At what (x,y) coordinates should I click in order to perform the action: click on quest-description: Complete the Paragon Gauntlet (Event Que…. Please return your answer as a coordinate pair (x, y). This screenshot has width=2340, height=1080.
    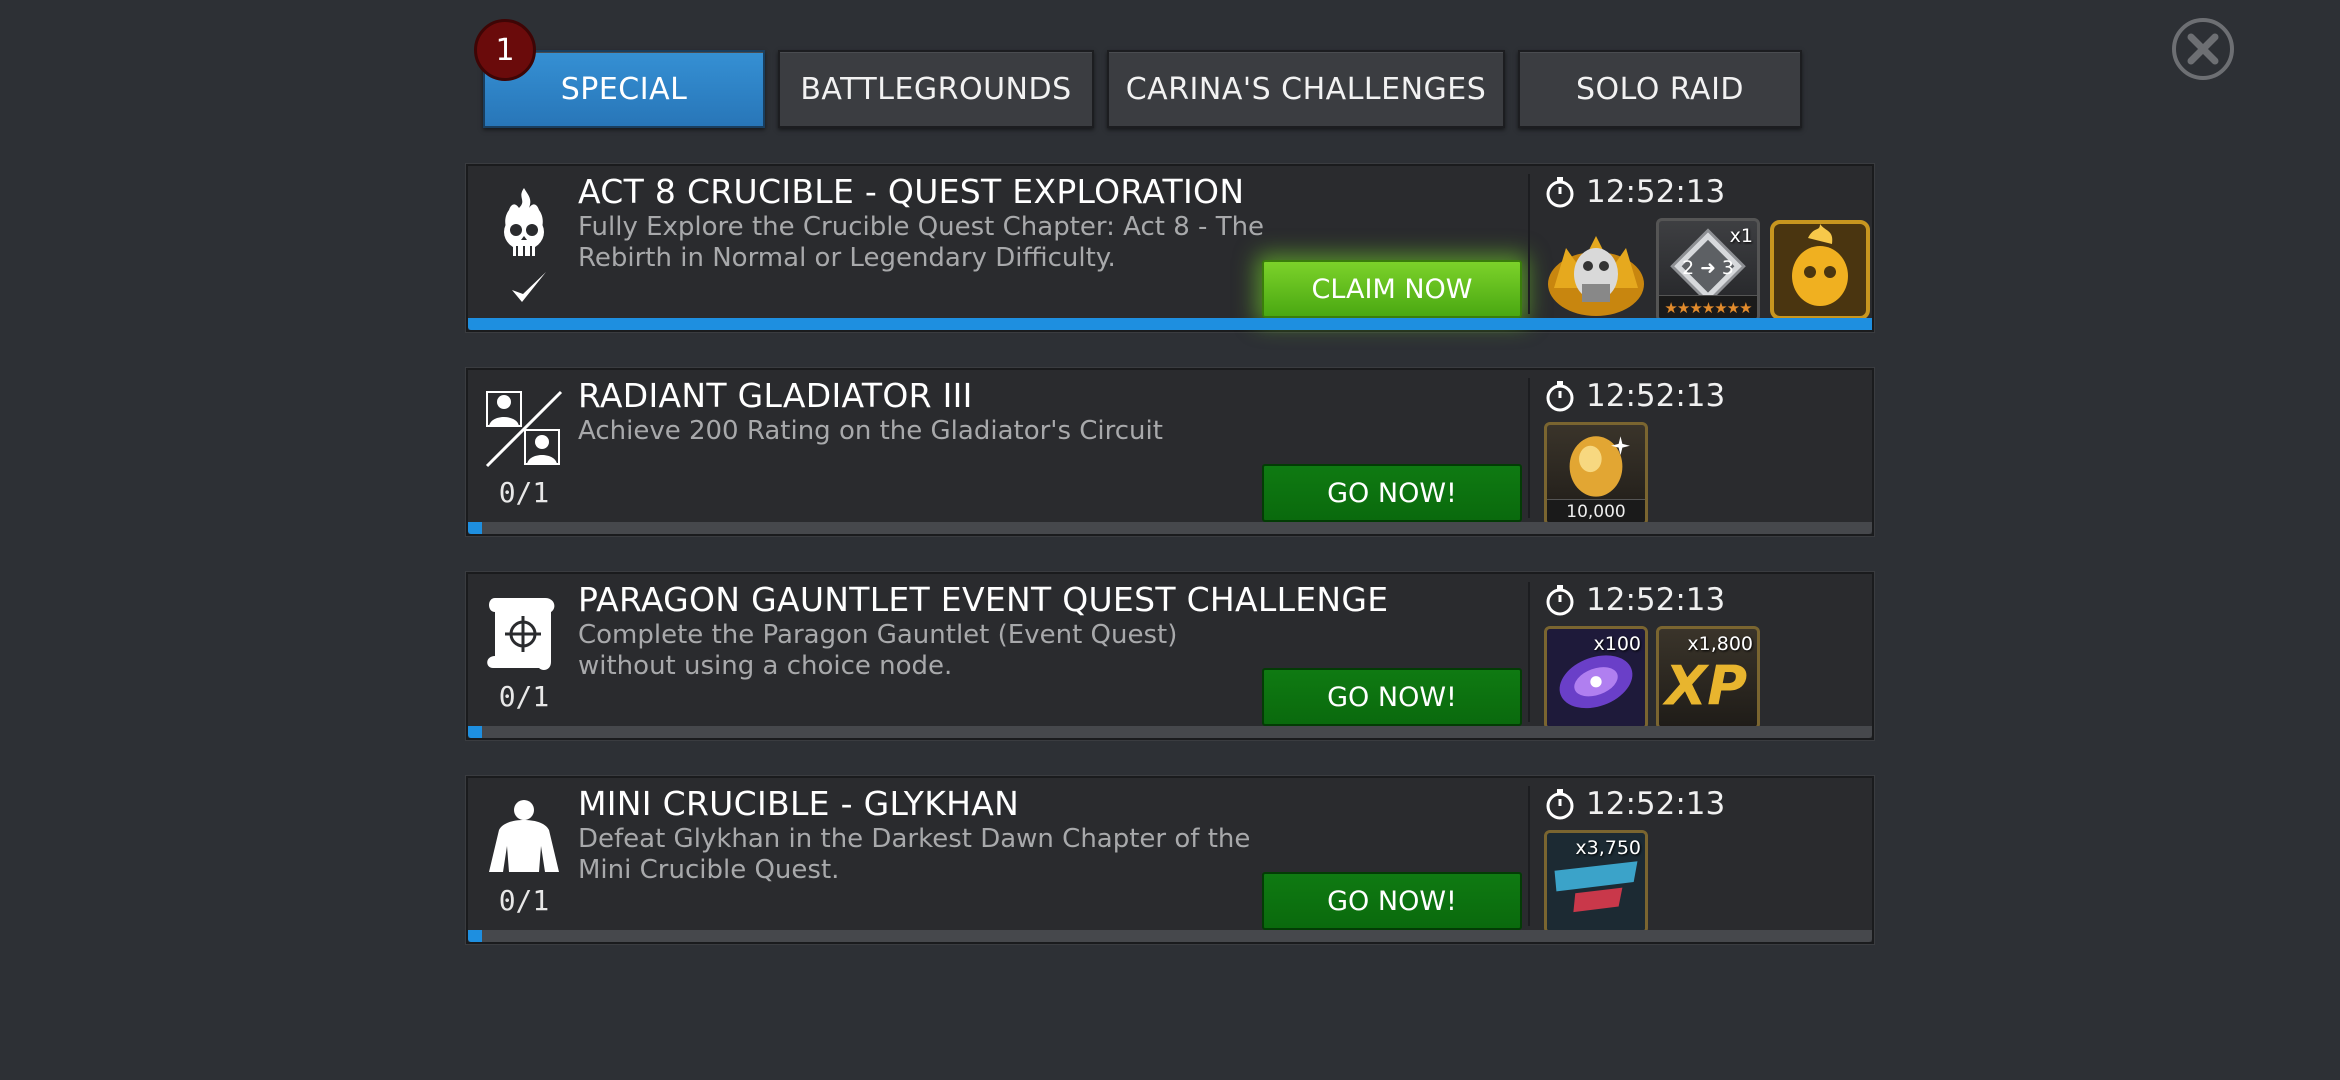
    Looking at the image, I should click on (878, 650).